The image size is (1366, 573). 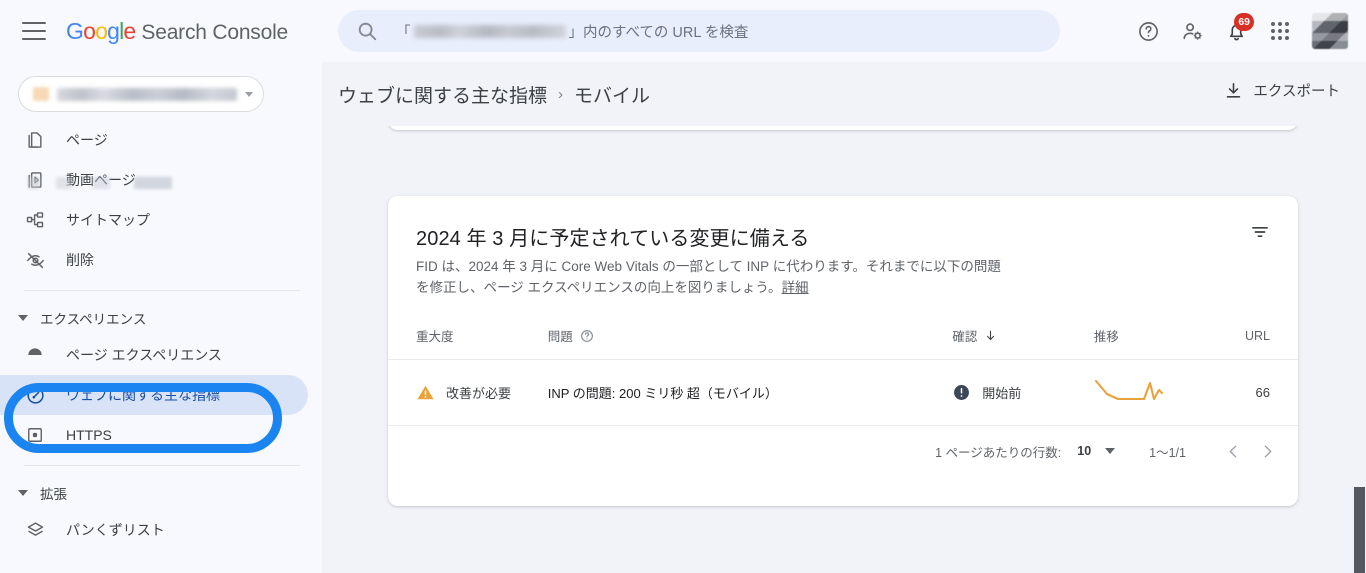 I want to click on warning-triangle-icon, so click(x=425, y=392).